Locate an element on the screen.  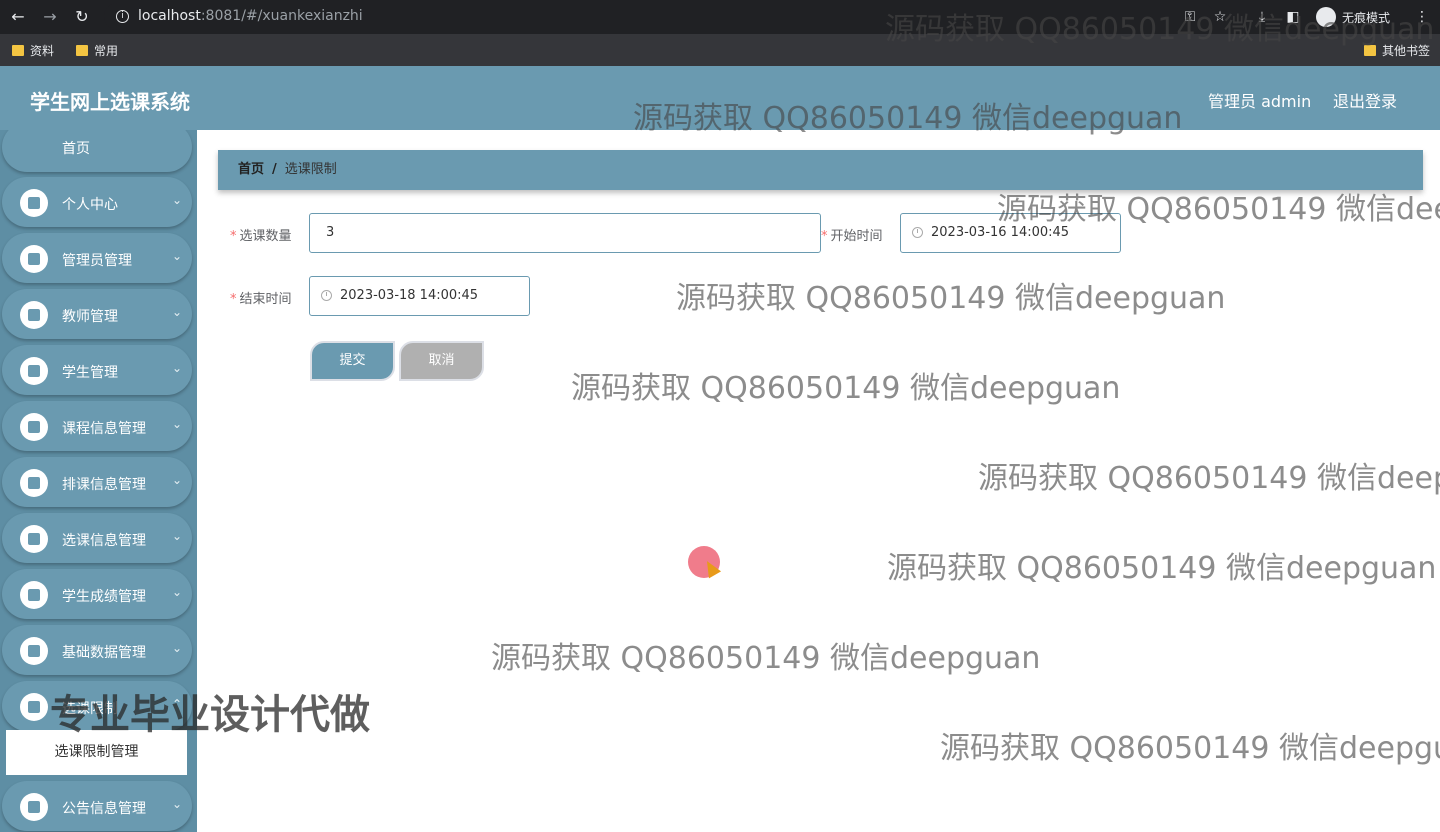
sidebar-item-label: 排课信息管理 is located at coordinates (104, 485).